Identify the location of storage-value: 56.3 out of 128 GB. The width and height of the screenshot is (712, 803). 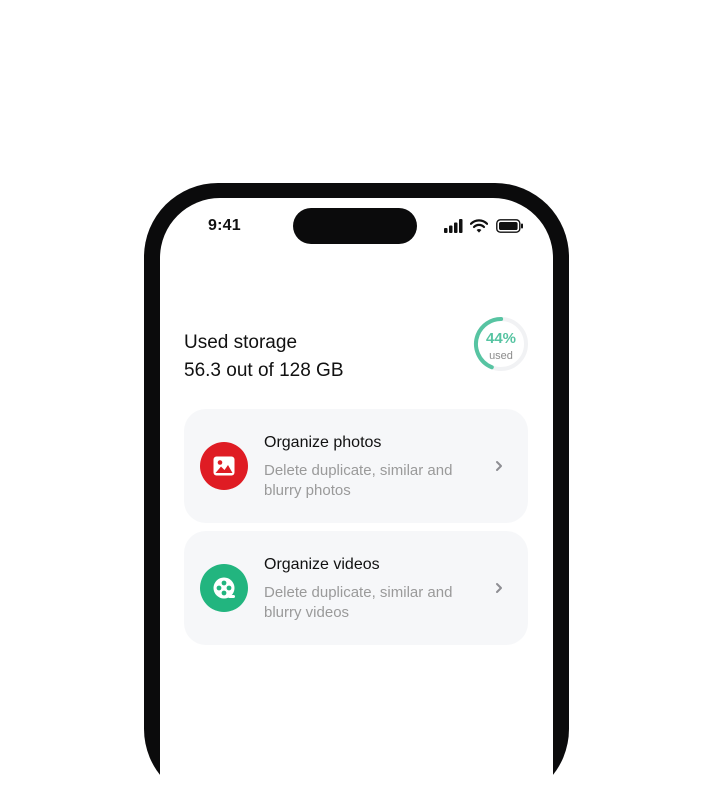
(264, 370).